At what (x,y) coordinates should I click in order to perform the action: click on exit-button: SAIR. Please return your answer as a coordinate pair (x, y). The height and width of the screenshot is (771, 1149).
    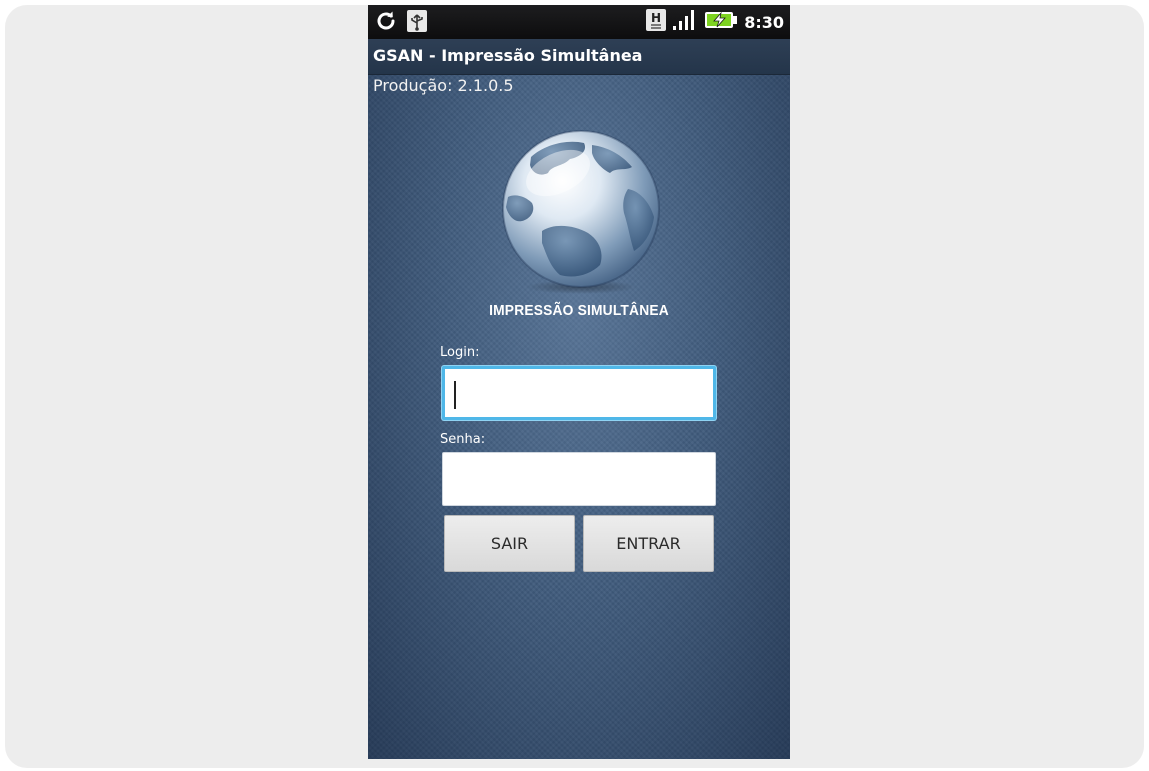
    Looking at the image, I should click on (509, 543).